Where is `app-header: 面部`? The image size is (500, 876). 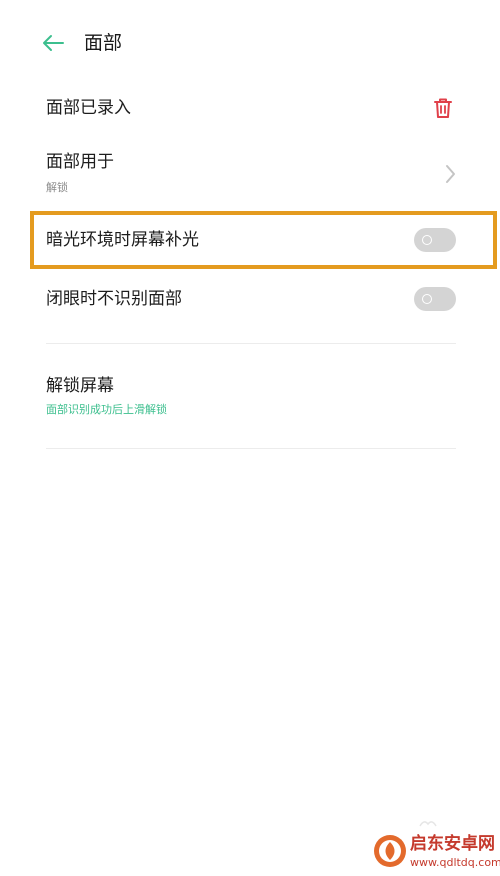 app-header: 面部 is located at coordinates (250, 43).